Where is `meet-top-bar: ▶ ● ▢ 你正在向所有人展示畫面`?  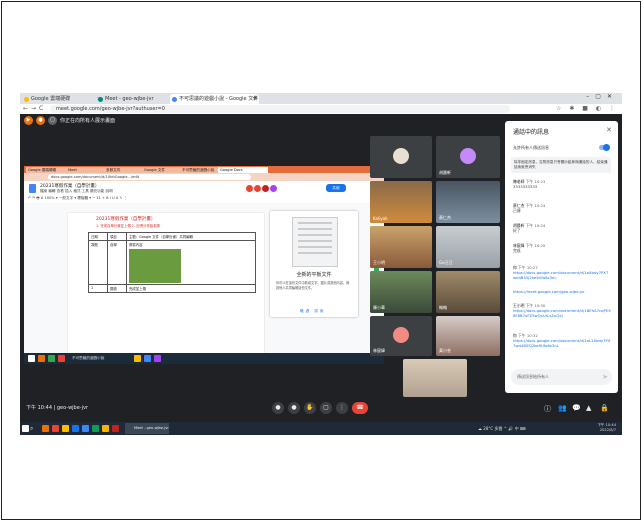 meet-top-bar: ▶ ● ▢ 你正在向所有人展示畫面 is located at coordinates (260, 121).